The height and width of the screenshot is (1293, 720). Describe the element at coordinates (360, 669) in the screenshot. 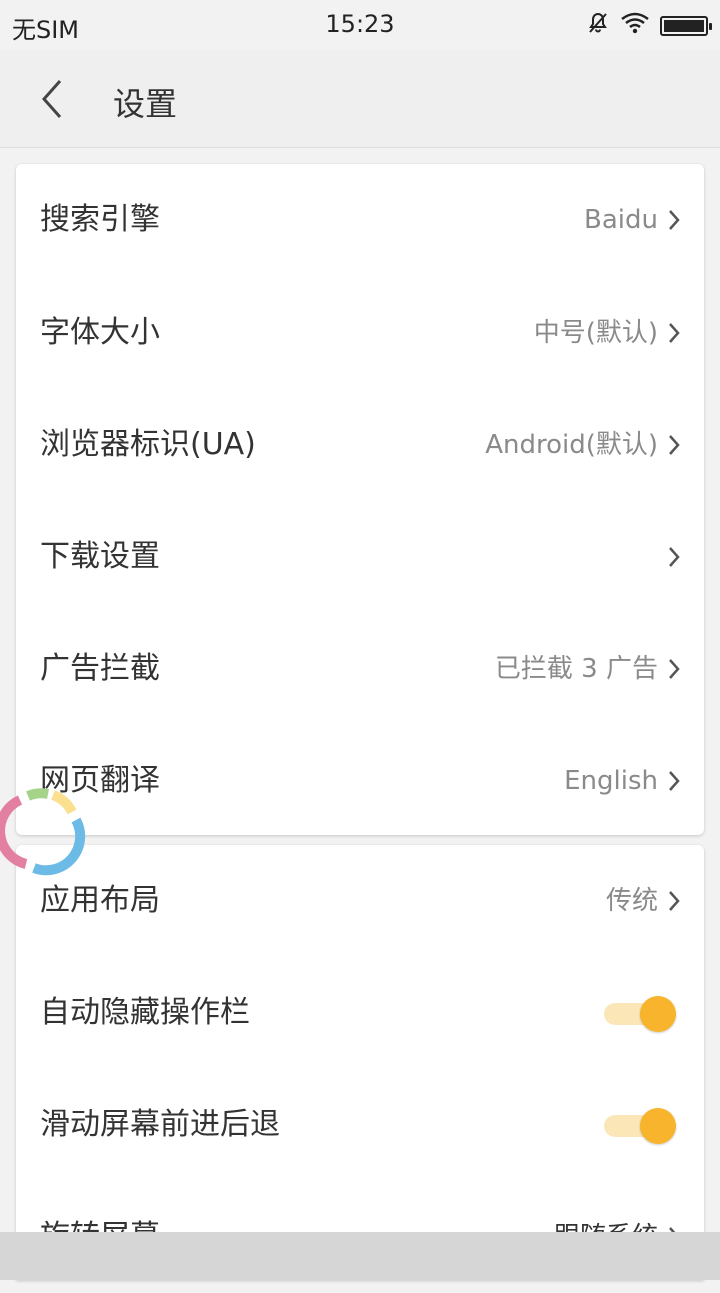

I see `setting-row-ad-block: 广告拦截 已拦截 3 广告` at that location.